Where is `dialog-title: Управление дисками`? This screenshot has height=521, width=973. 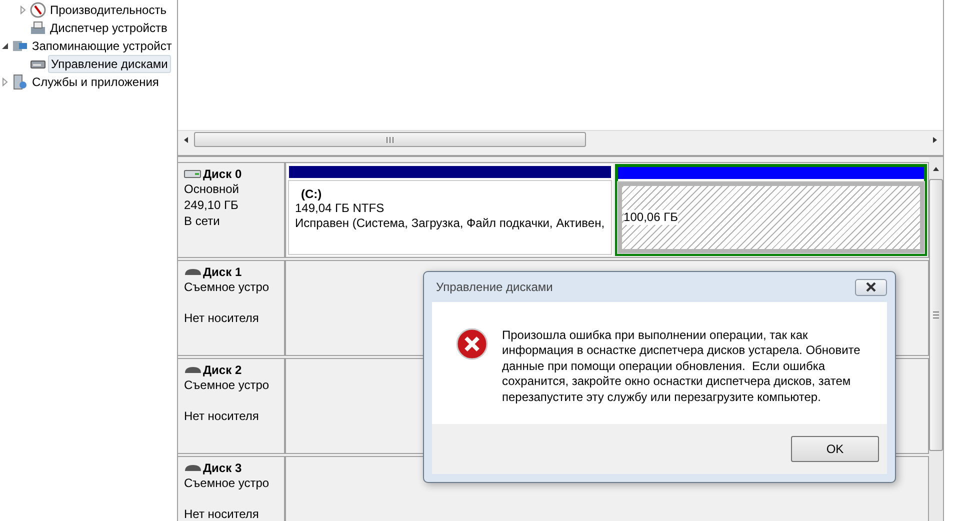 dialog-title: Управление дисками is located at coordinates (494, 287).